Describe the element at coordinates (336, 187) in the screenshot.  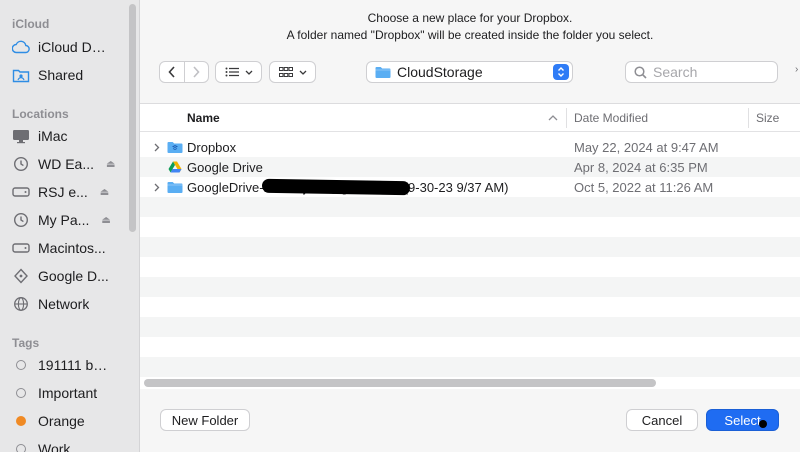
I see `redaction-mark` at that location.